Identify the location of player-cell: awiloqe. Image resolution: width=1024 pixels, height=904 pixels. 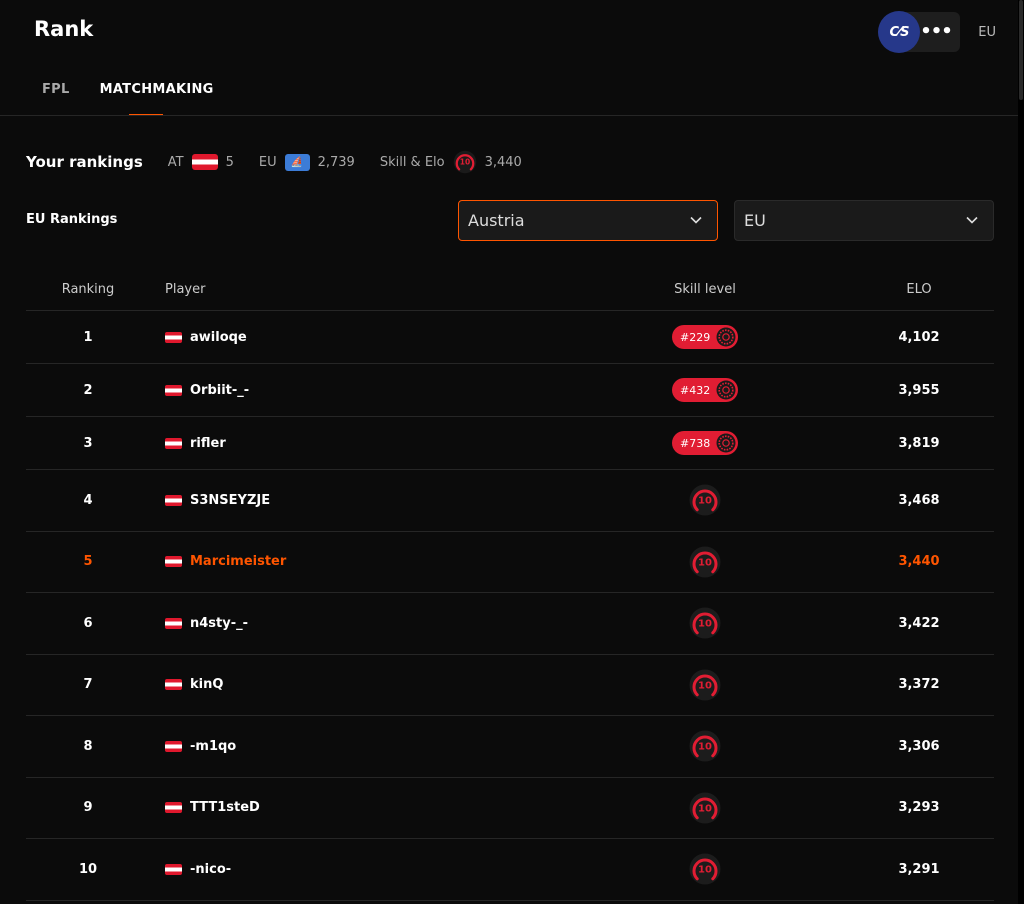
(358, 337).